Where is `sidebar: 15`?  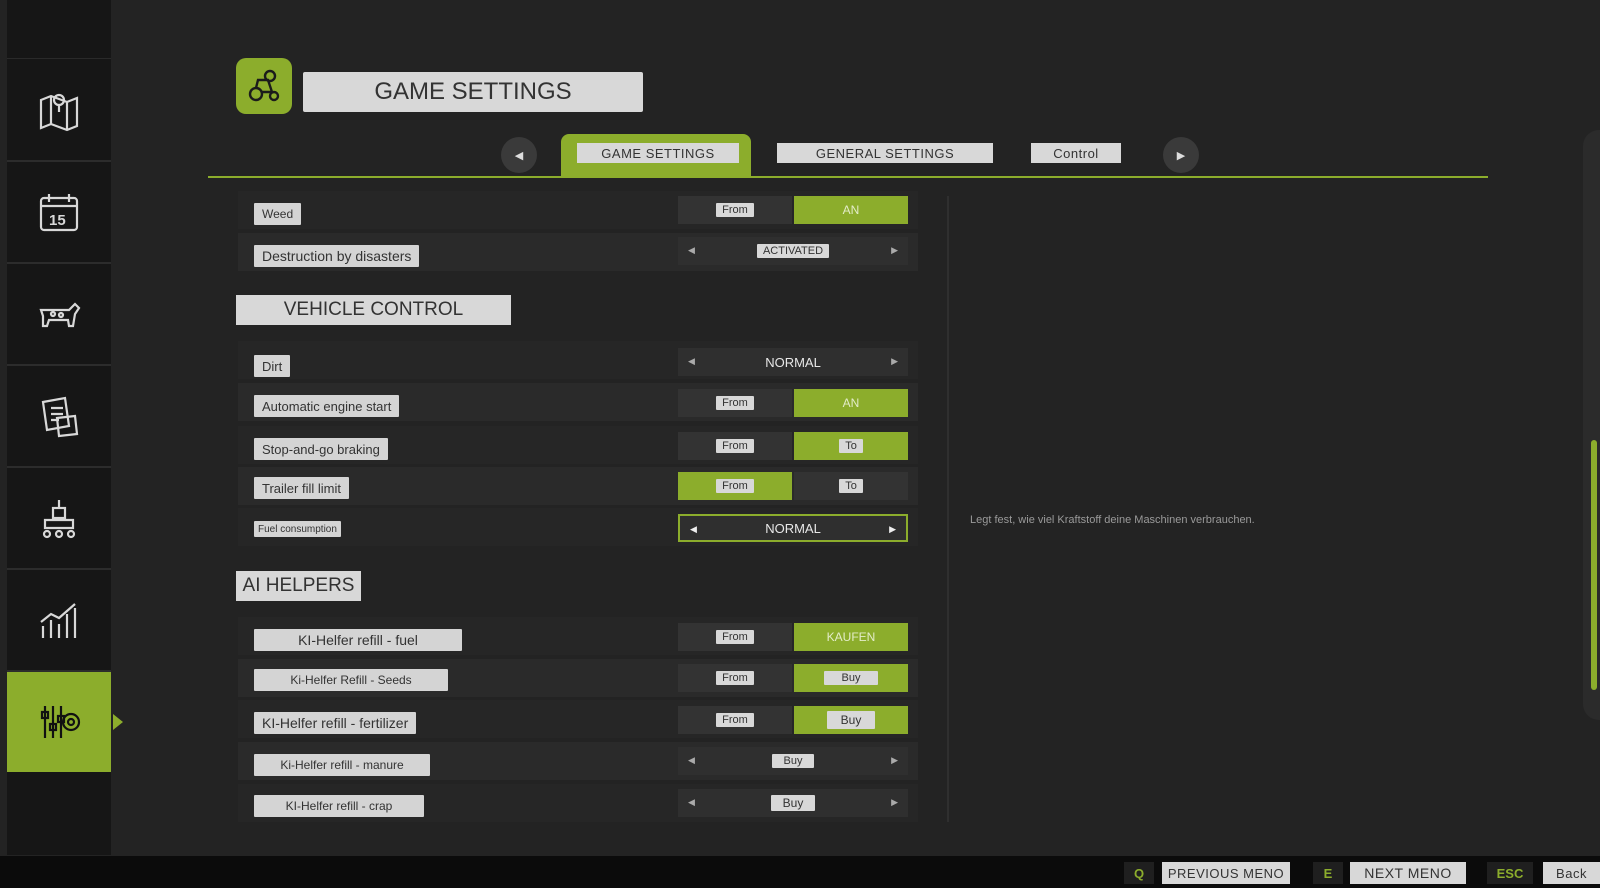
sidebar: 15 is located at coordinates (65, 427).